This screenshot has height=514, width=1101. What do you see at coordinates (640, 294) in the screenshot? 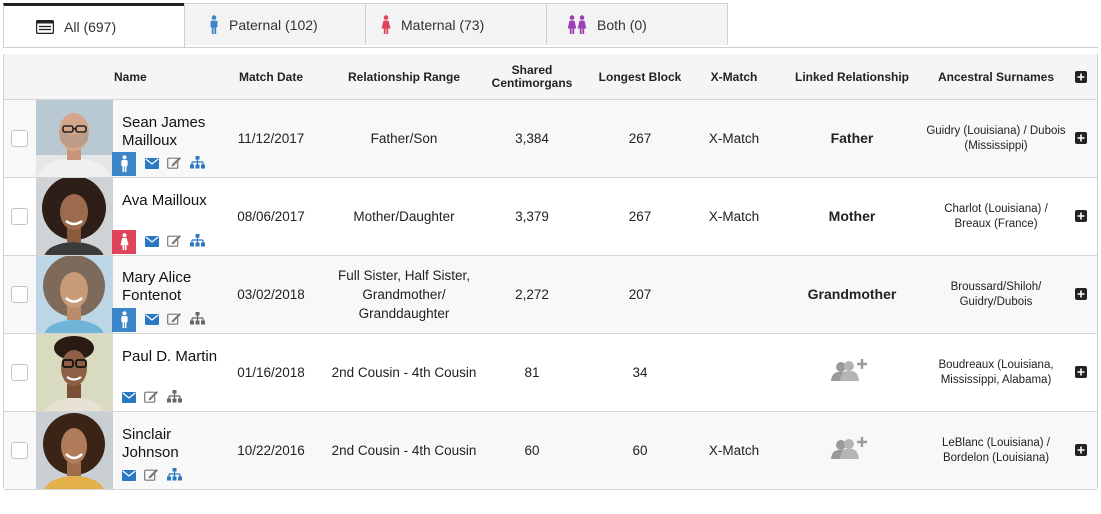
I see `longest-block: 207` at bounding box center [640, 294].